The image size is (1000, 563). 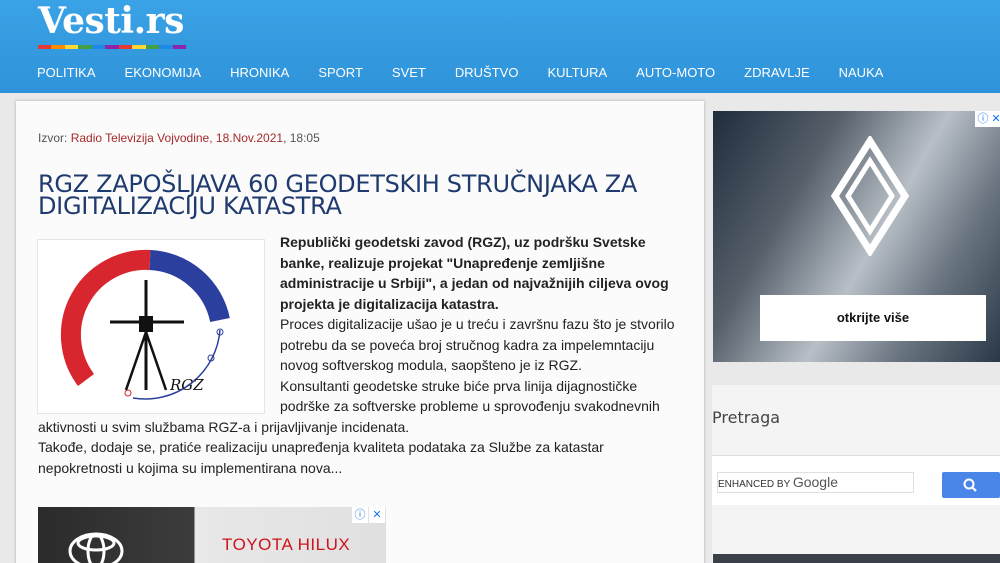 I want to click on ad-info-icon-right: ⓘ, so click(x=983, y=119).